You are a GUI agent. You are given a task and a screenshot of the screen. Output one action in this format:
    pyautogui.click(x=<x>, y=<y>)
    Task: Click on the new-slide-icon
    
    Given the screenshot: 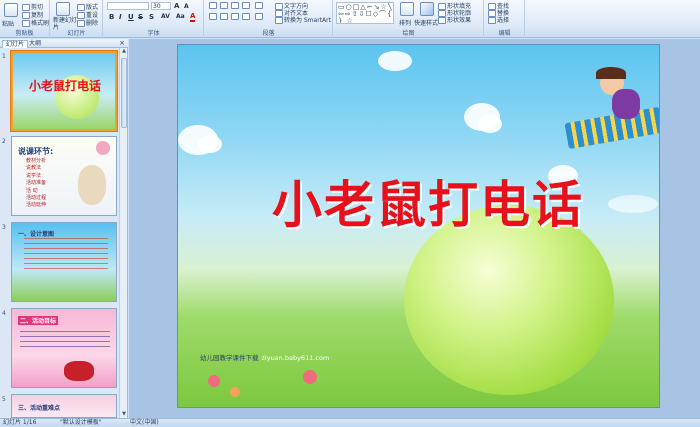 What is the action you would take?
    pyautogui.click(x=63, y=9)
    